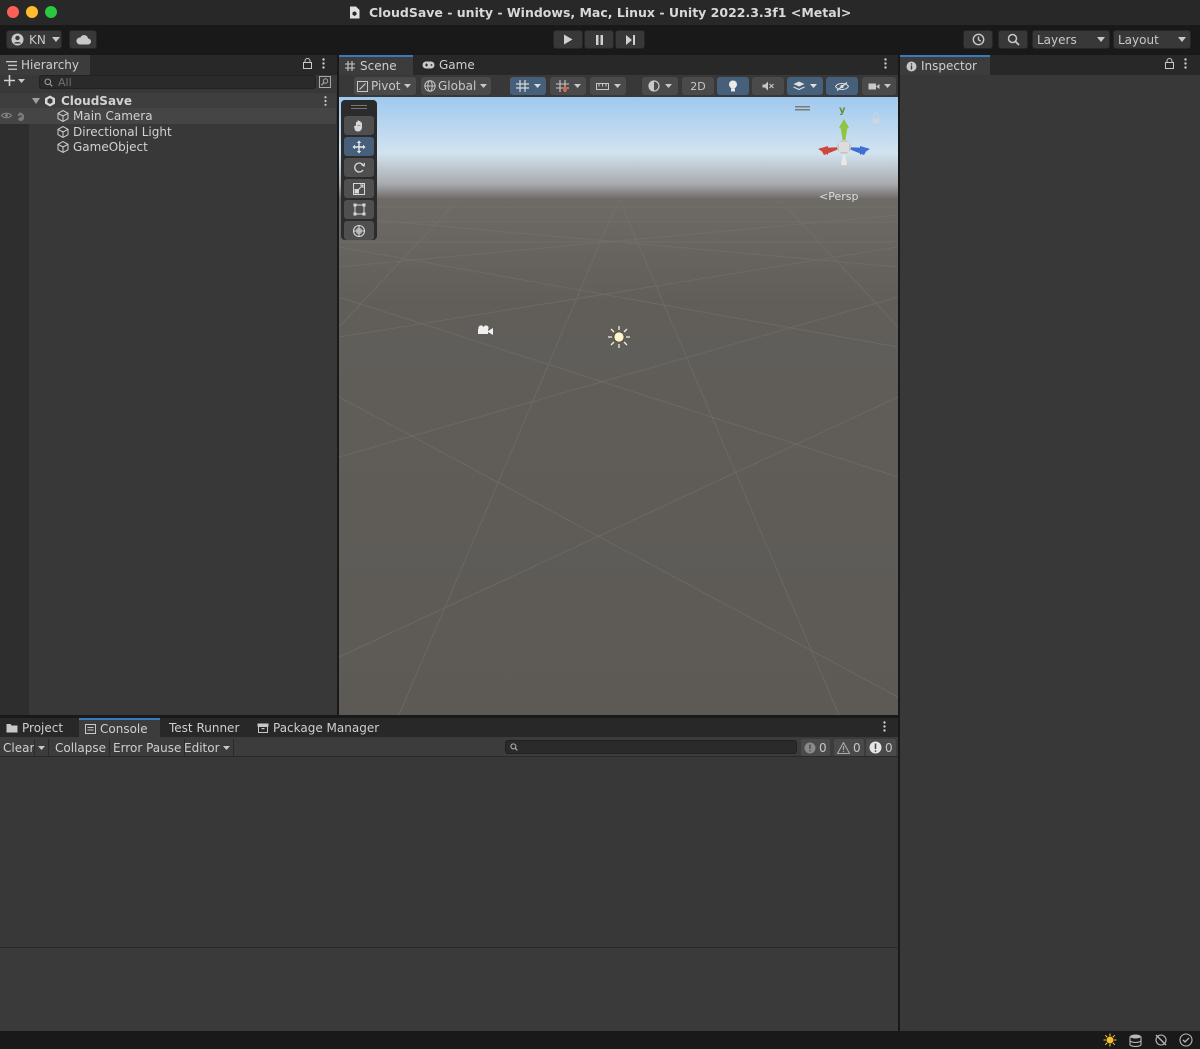  Describe the element at coordinates (602, 86) in the screenshot. I see `ruler-icon` at that location.